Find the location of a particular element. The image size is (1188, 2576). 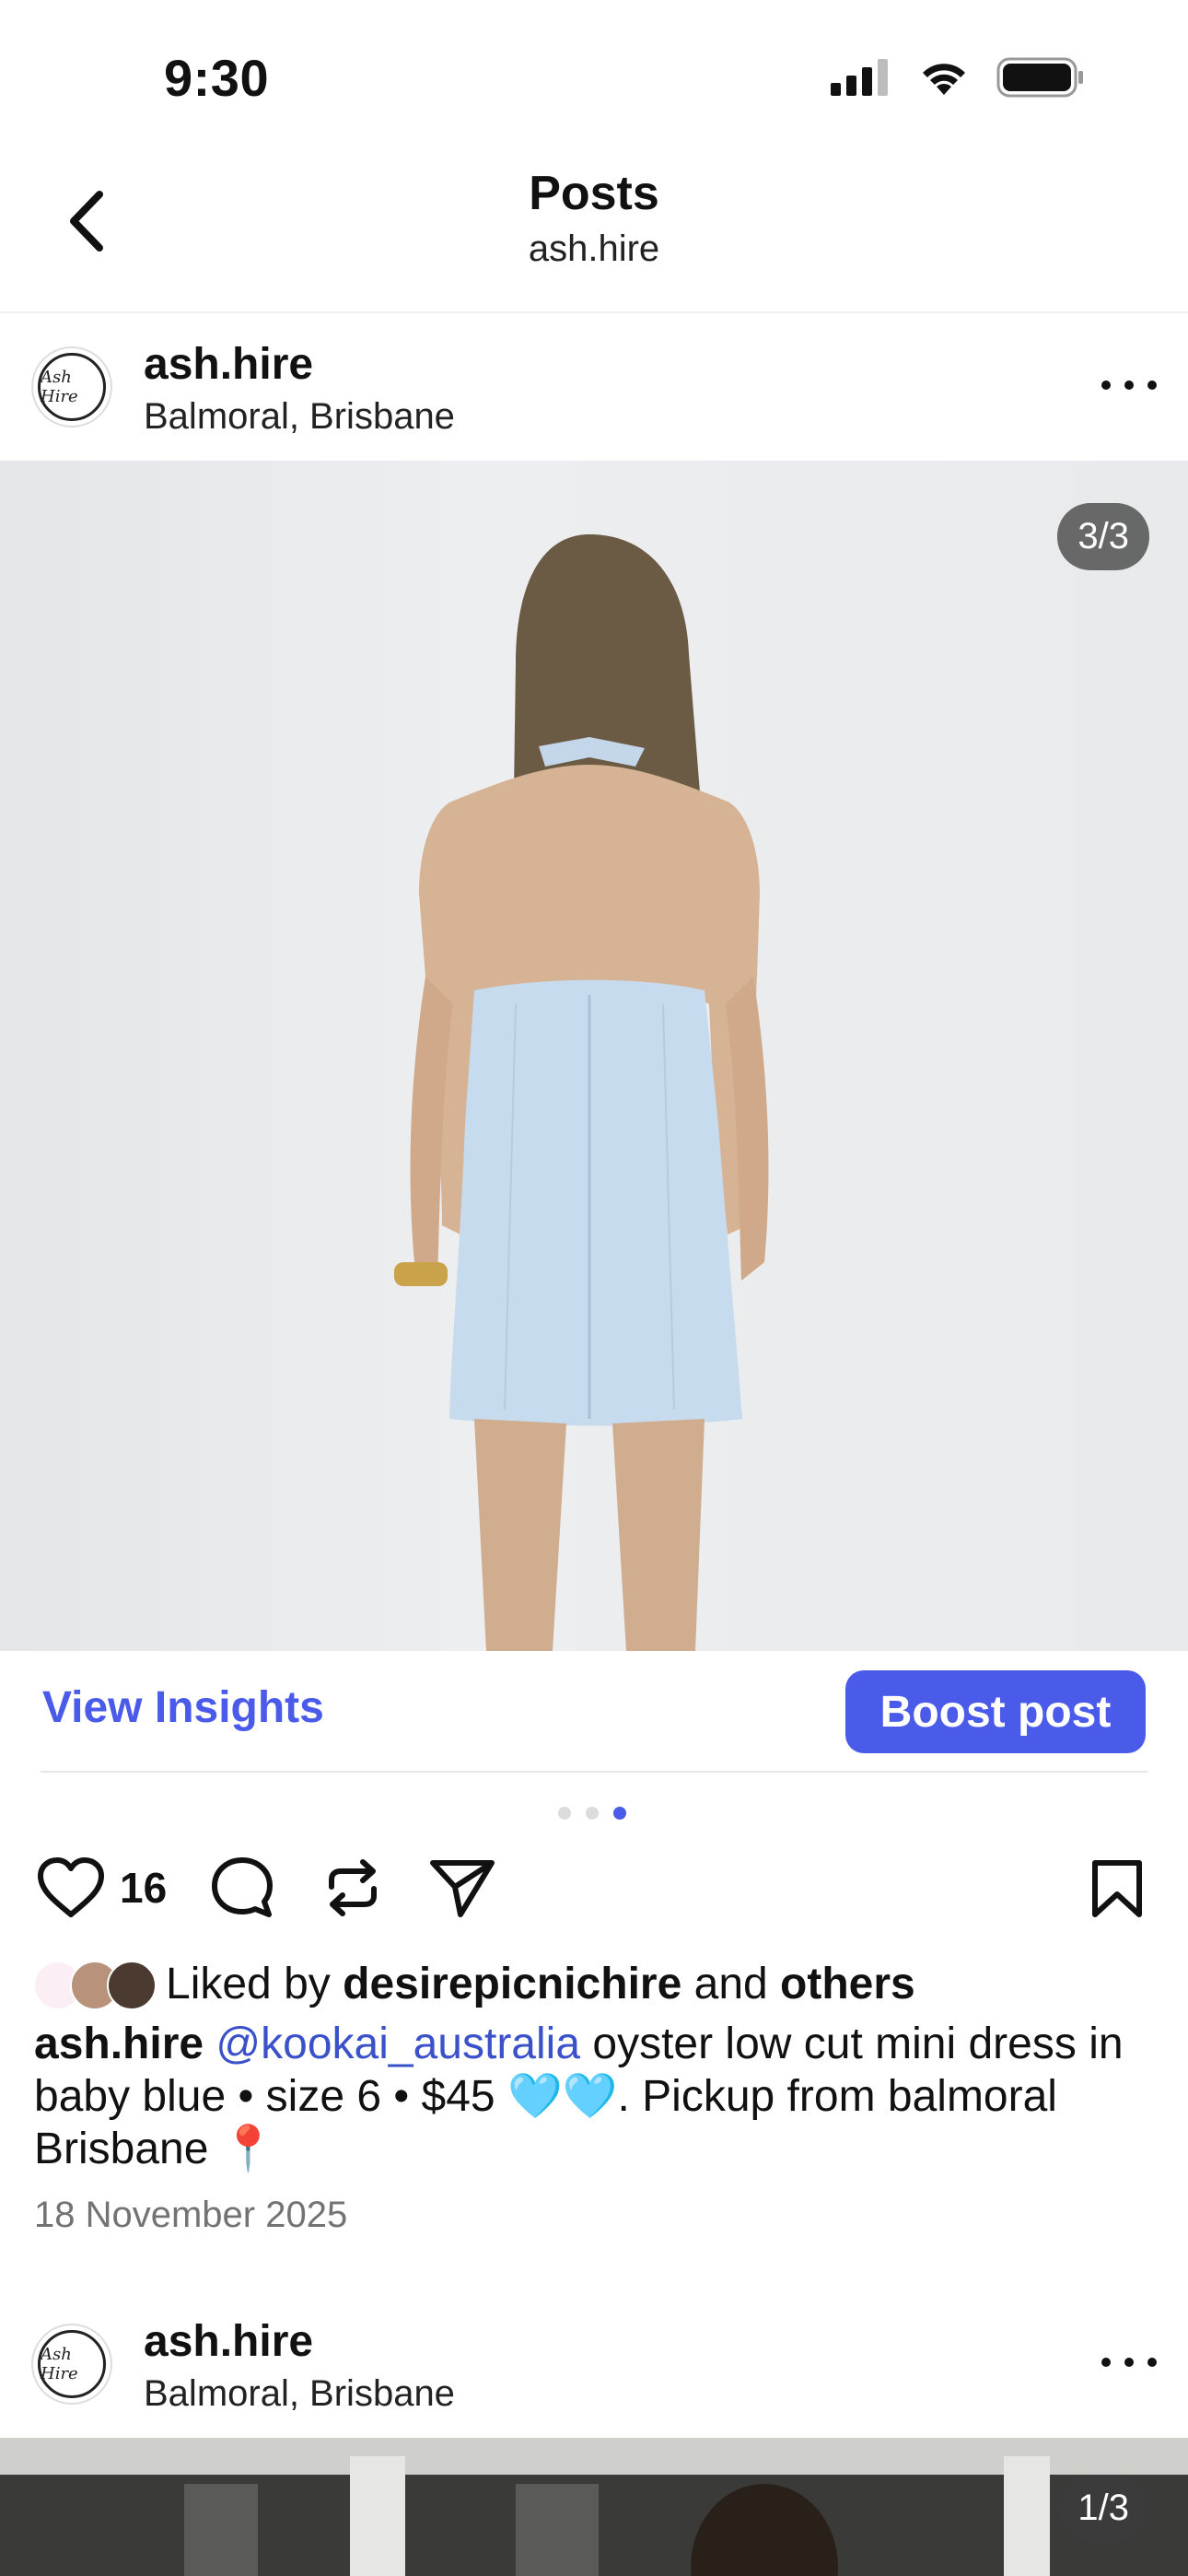

image-counter-badge: 1/3 is located at coordinates (1103, 2508).